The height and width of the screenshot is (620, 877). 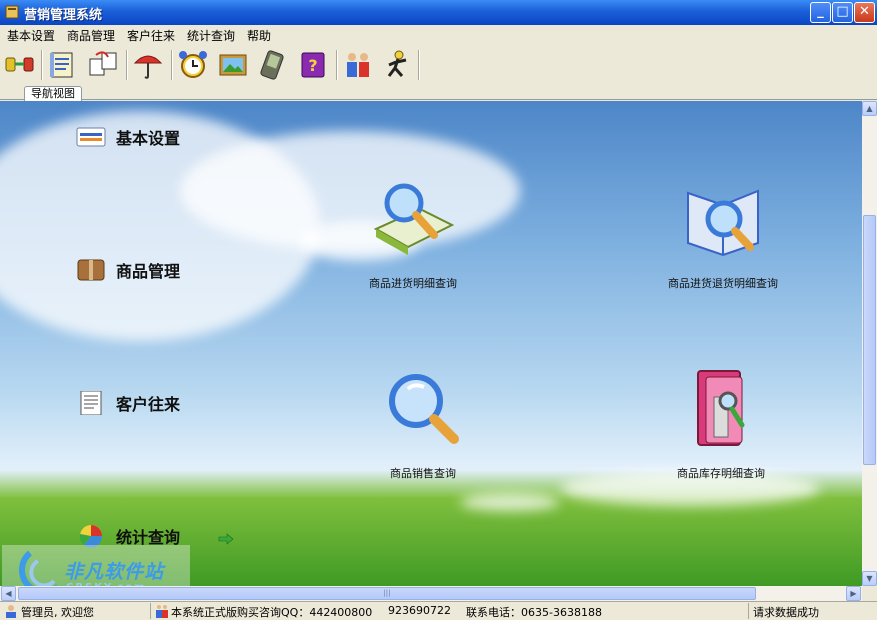 I want to click on nav-item-goods-management: 商品管理, so click(x=146, y=270).